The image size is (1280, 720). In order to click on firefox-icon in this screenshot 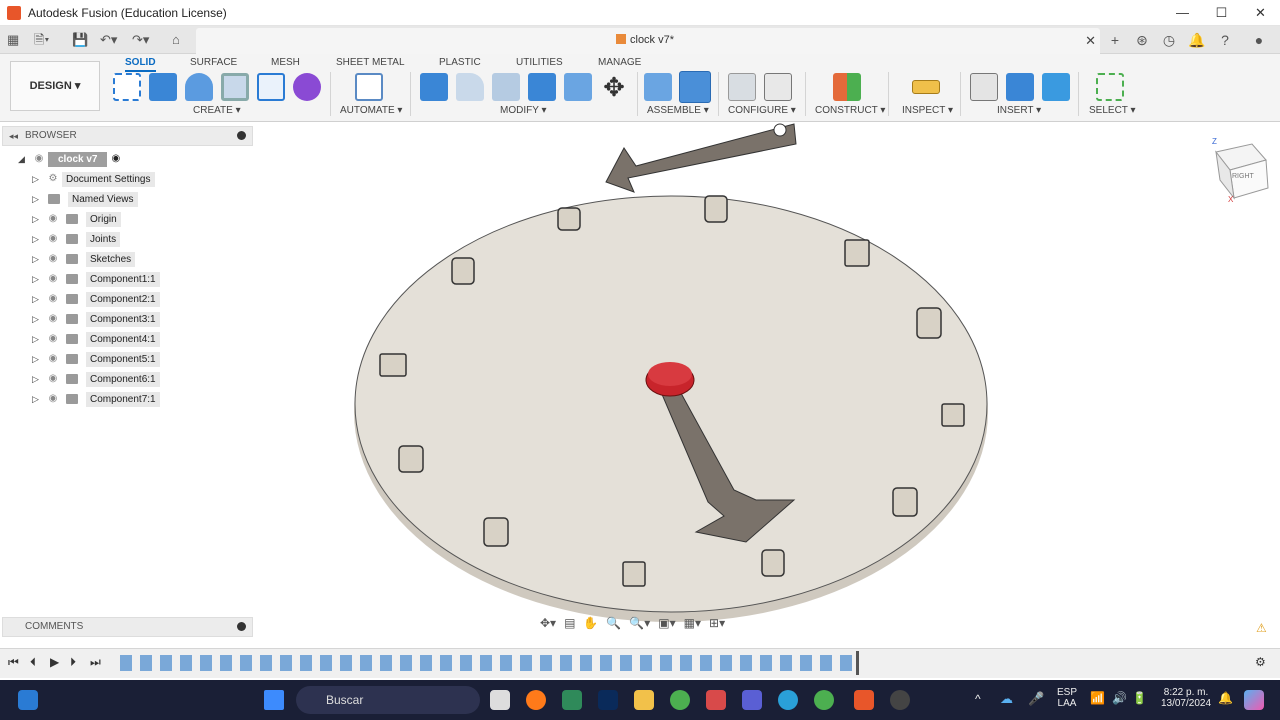, I will do `click(536, 700)`.